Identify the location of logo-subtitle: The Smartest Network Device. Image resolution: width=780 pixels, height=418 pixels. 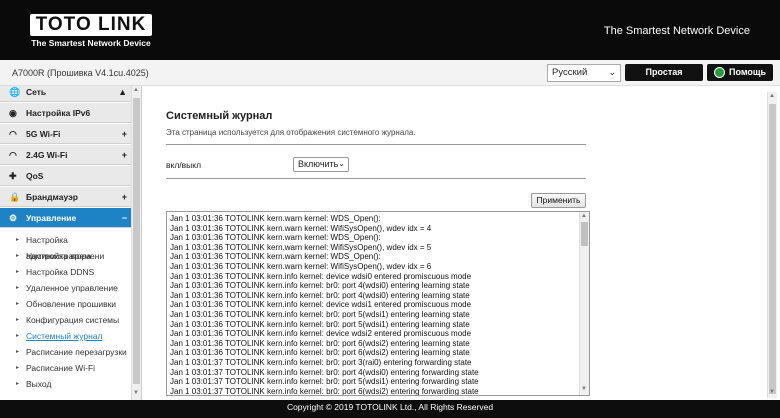
(91, 43).